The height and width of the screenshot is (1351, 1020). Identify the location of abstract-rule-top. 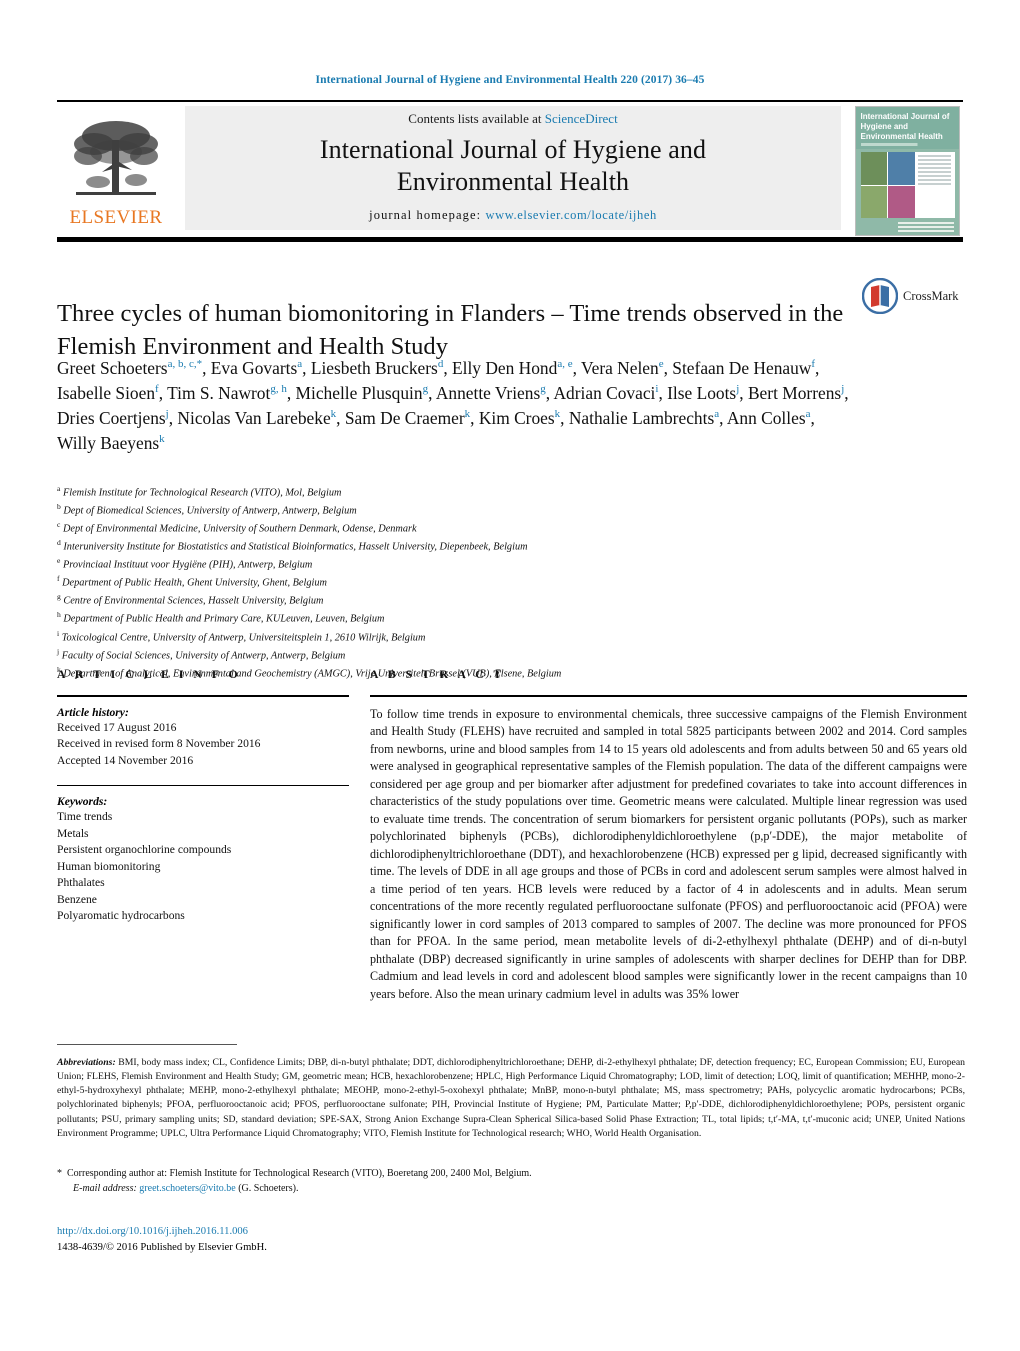
(668, 696).